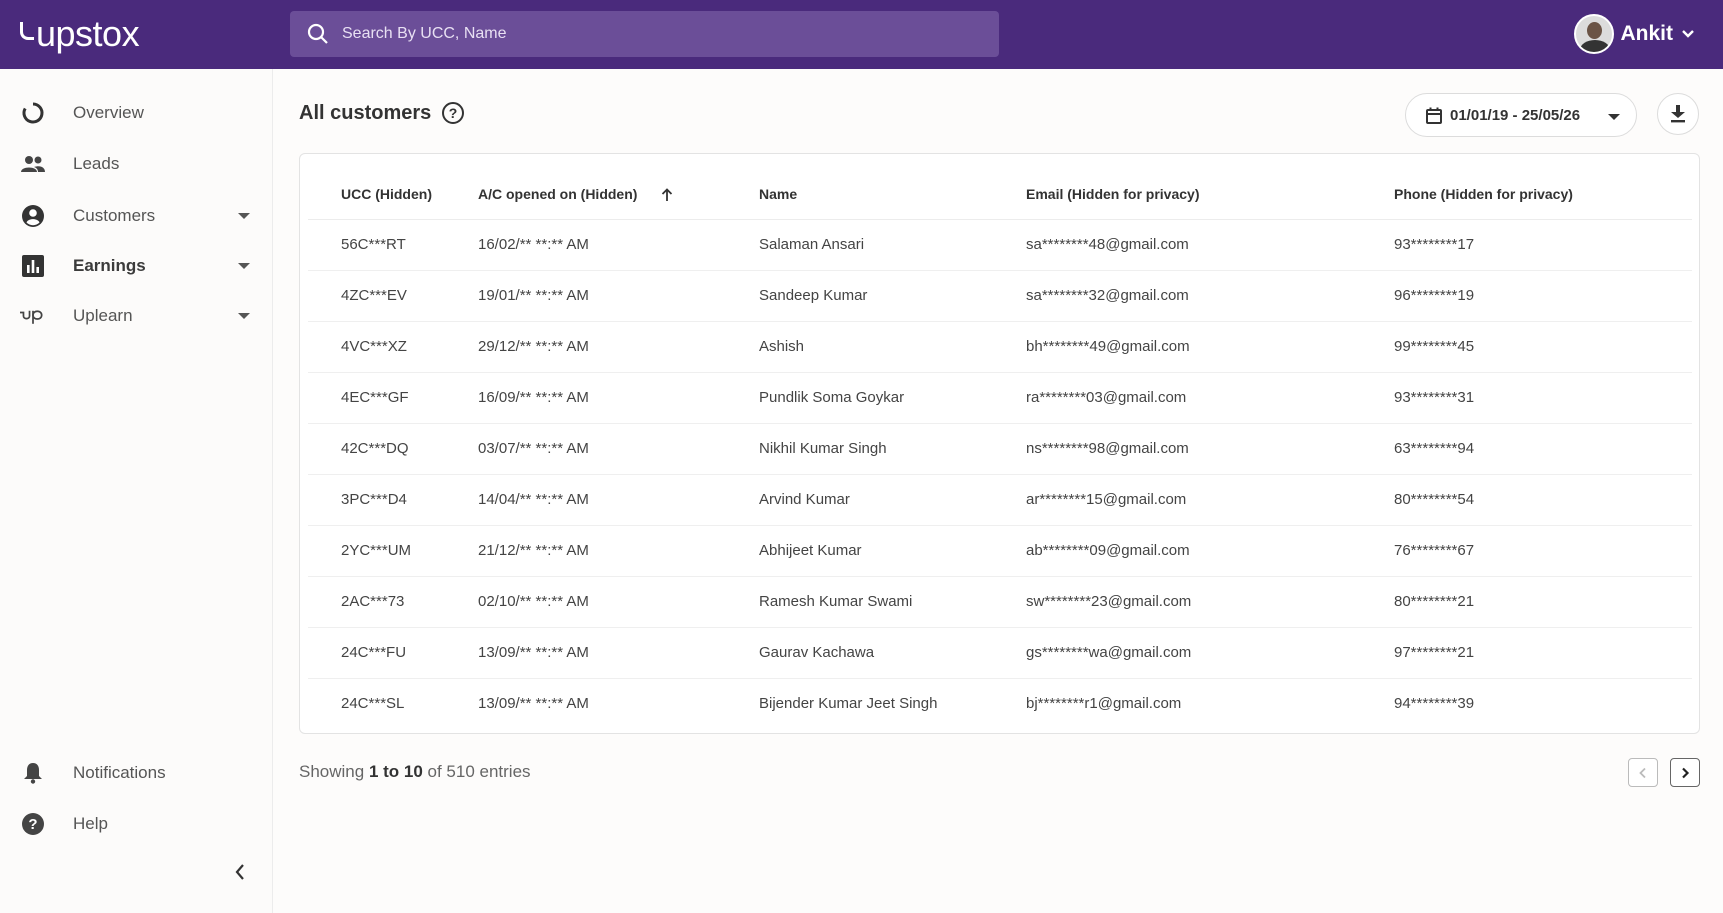 This screenshot has width=1723, height=913. Describe the element at coordinates (135, 316) in the screenshot. I see `sidebar-item-uplearn: Uplearn` at that location.